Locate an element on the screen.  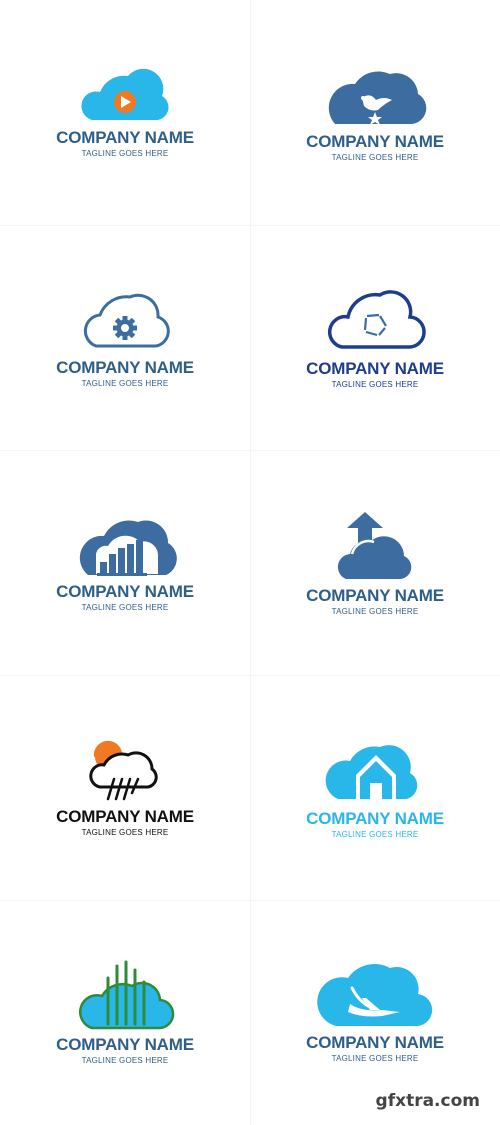
cloud-bird-icon is located at coordinates (377, 98).